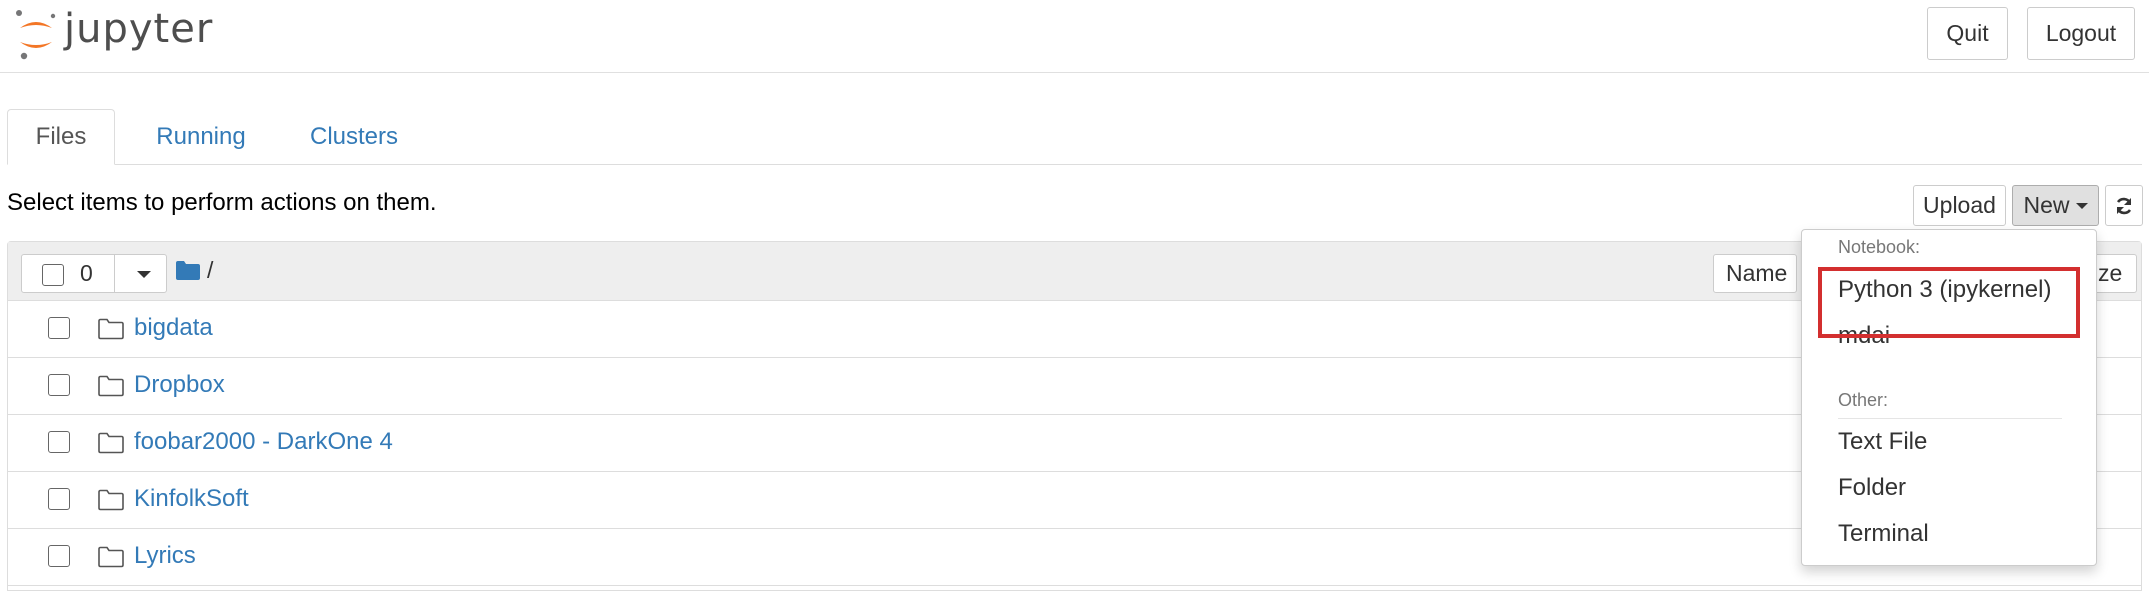 The image size is (2149, 591). What do you see at coordinates (1967, 33) in the screenshot?
I see `quit-button: Quit` at bounding box center [1967, 33].